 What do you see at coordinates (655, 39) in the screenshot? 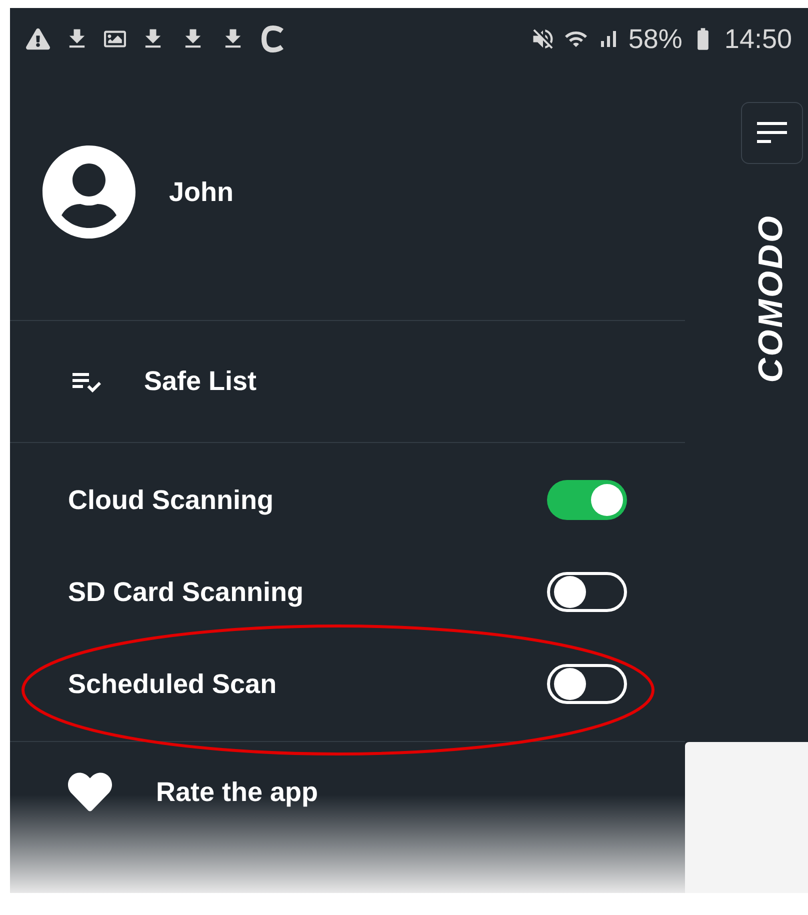
I see `battery-percent: 58%` at bounding box center [655, 39].